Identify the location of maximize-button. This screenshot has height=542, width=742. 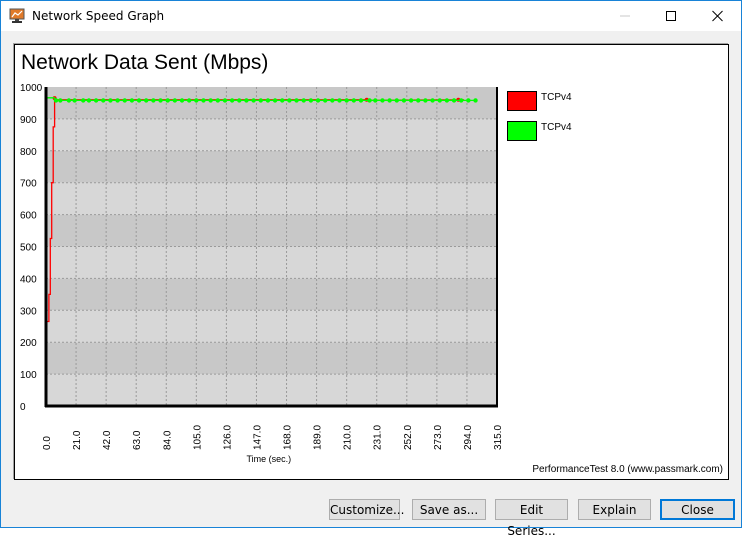
(672, 16).